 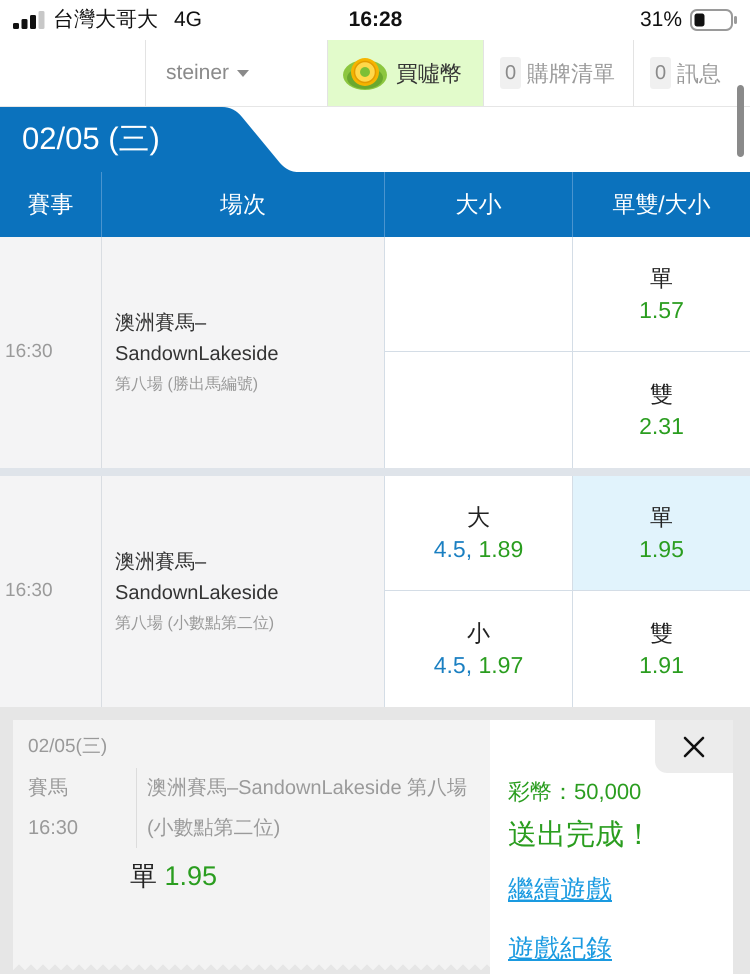 What do you see at coordinates (714, 20) in the screenshot?
I see `battery-icon` at bounding box center [714, 20].